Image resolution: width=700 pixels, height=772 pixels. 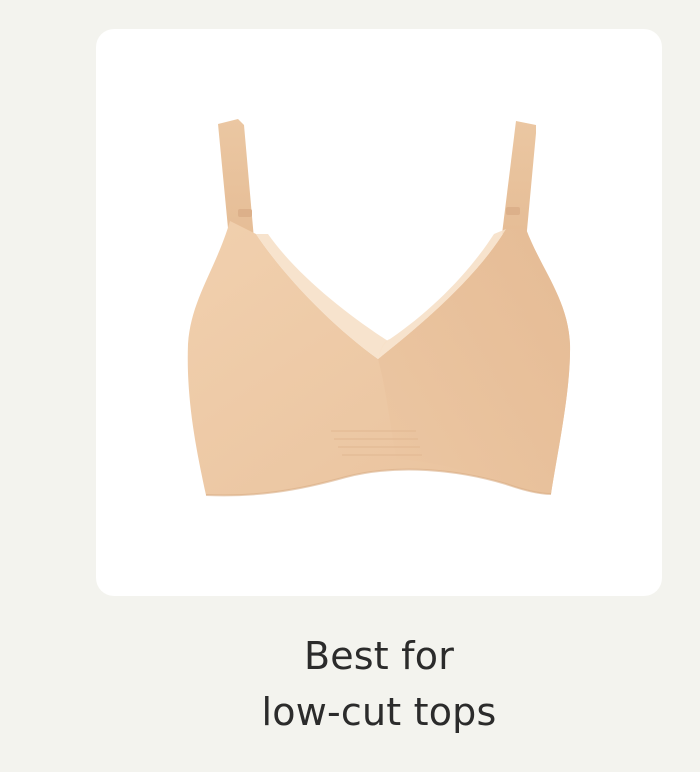 What do you see at coordinates (379, 712) in the screenshot?
I see `caption-line-2: low-cut tops` at bounding box center [379, 712].